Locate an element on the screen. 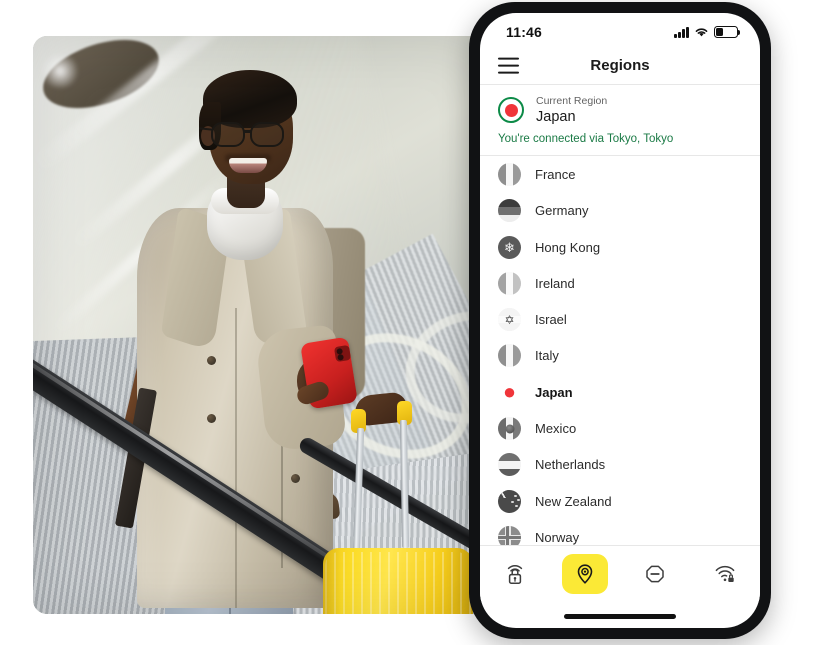 This screenshot has width=840, height=645. location-pin-icon is located at coordinates (585, 574).